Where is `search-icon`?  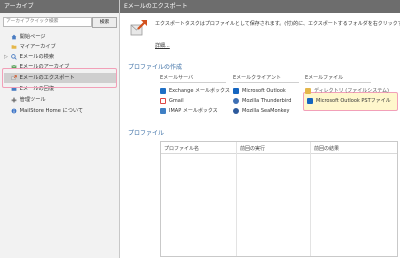
search-icon is located at coordinates (13, 56).